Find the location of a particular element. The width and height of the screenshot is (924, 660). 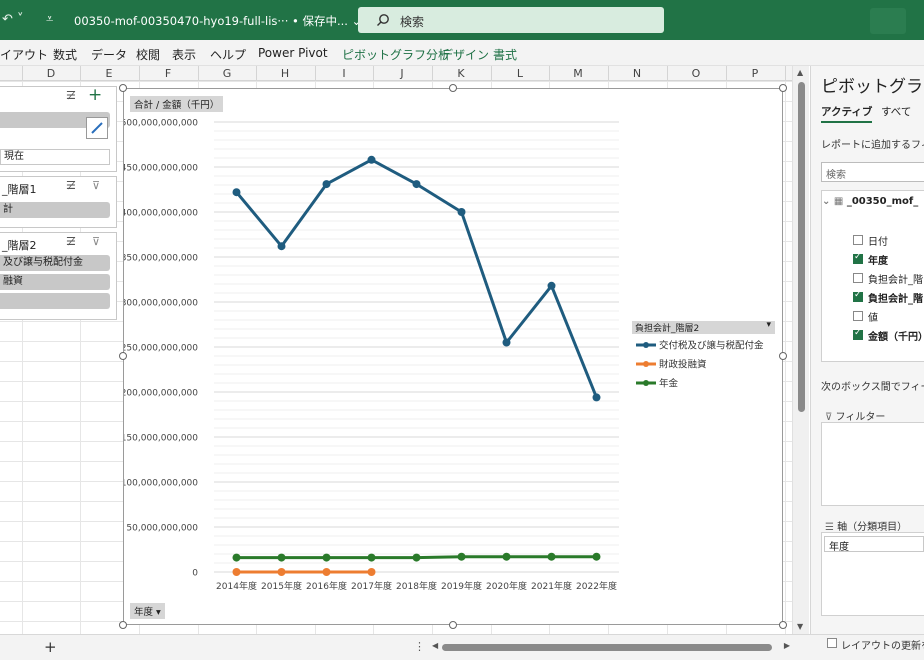

axis-field-item: 年度 is located at coordinates (874, 544).